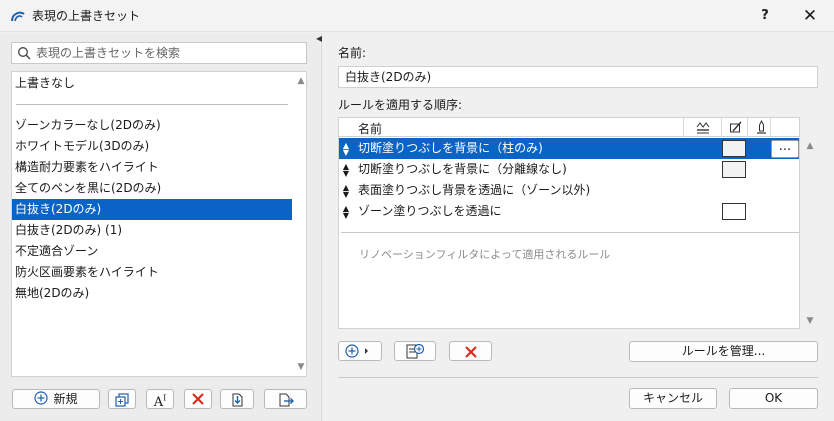  What do you see at coordinates (569, 211) in the screenshot?
I see `rule-row: ▲ ▼ ゾーン塗りつぶしを透過に` at bounding box center [569, 211].